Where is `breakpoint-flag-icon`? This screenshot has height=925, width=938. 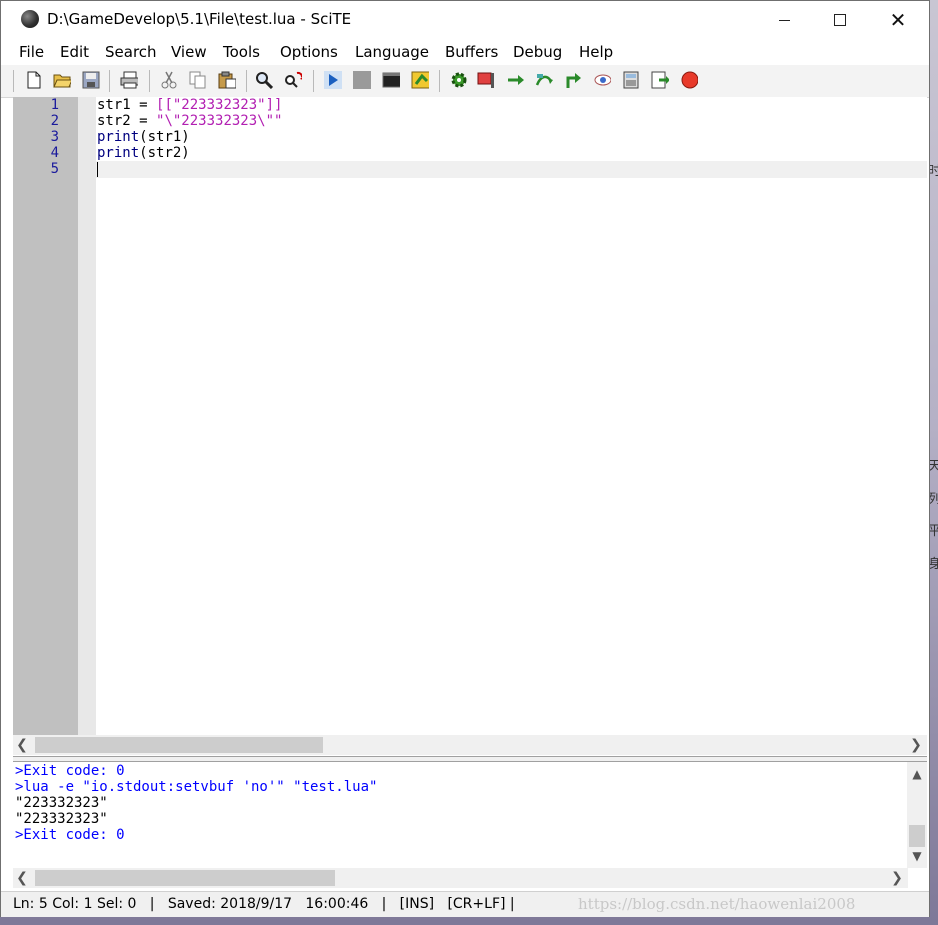
breakpoint-flag-icon is located at coordinates (486, 80).